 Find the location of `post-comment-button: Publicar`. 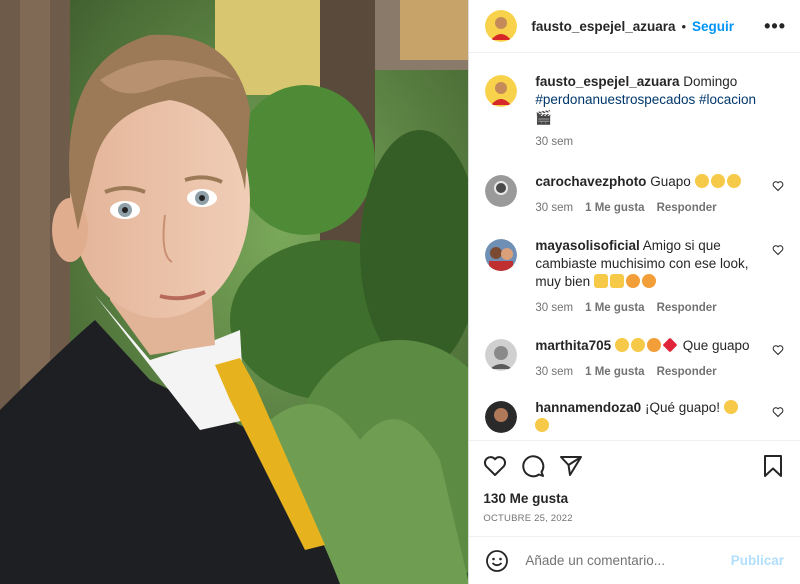

post-comment-button: Publicar is located at coordinates (757, 560).